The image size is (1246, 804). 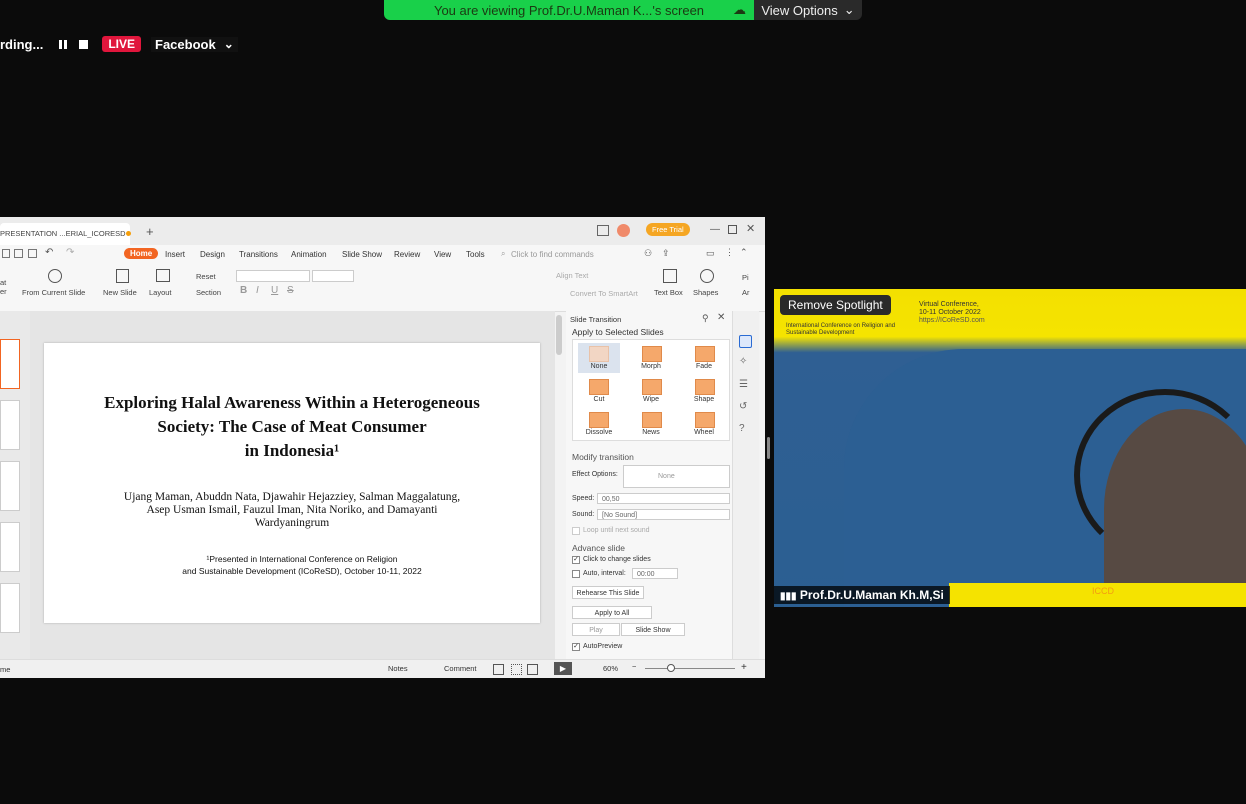 What do you see at coordinates (652, 387) in the screenshot?
I see `transition-wipe-tile` at bounding box center [652, 387].